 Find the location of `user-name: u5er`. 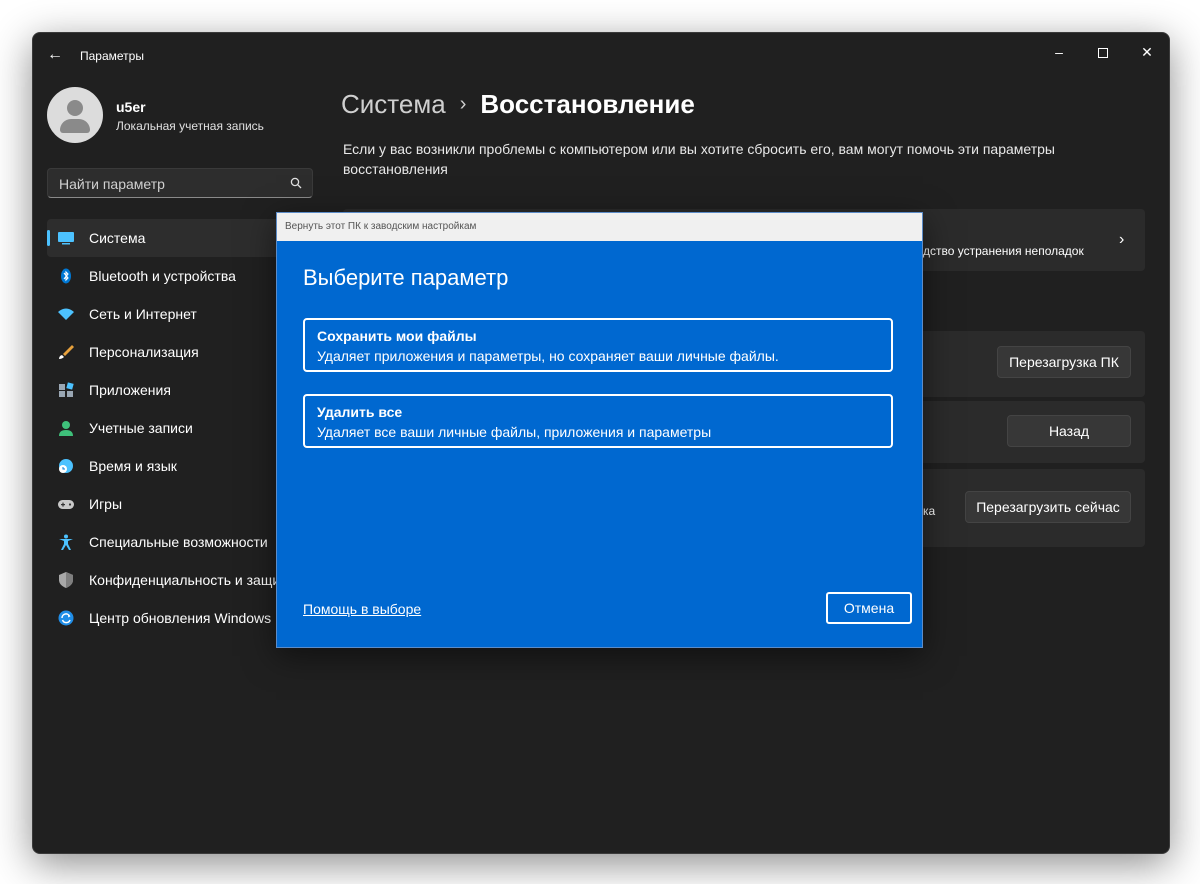

user-name: u5er is located at coordinates (131, 107).